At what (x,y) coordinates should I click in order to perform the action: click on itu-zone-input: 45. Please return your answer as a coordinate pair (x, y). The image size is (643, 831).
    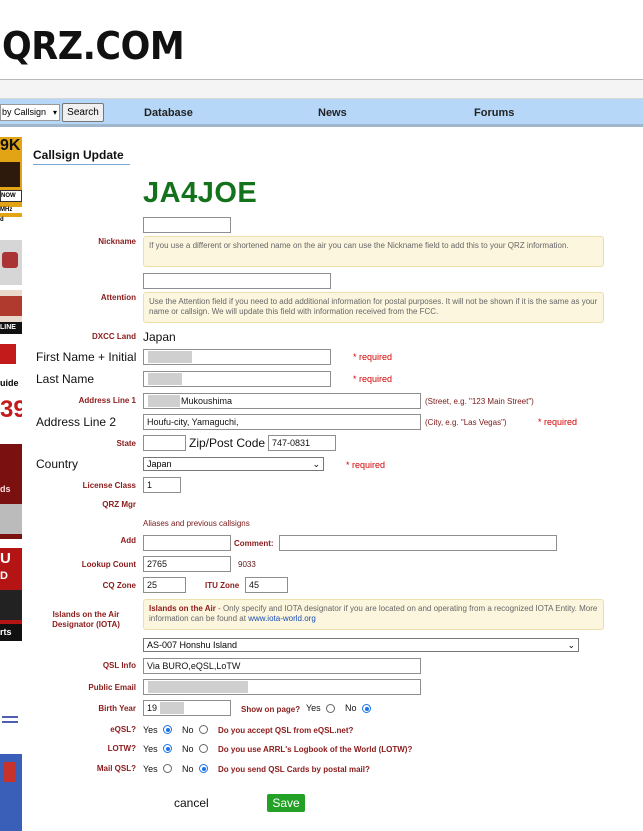
    Looking at the image, I should click on (266, 585).